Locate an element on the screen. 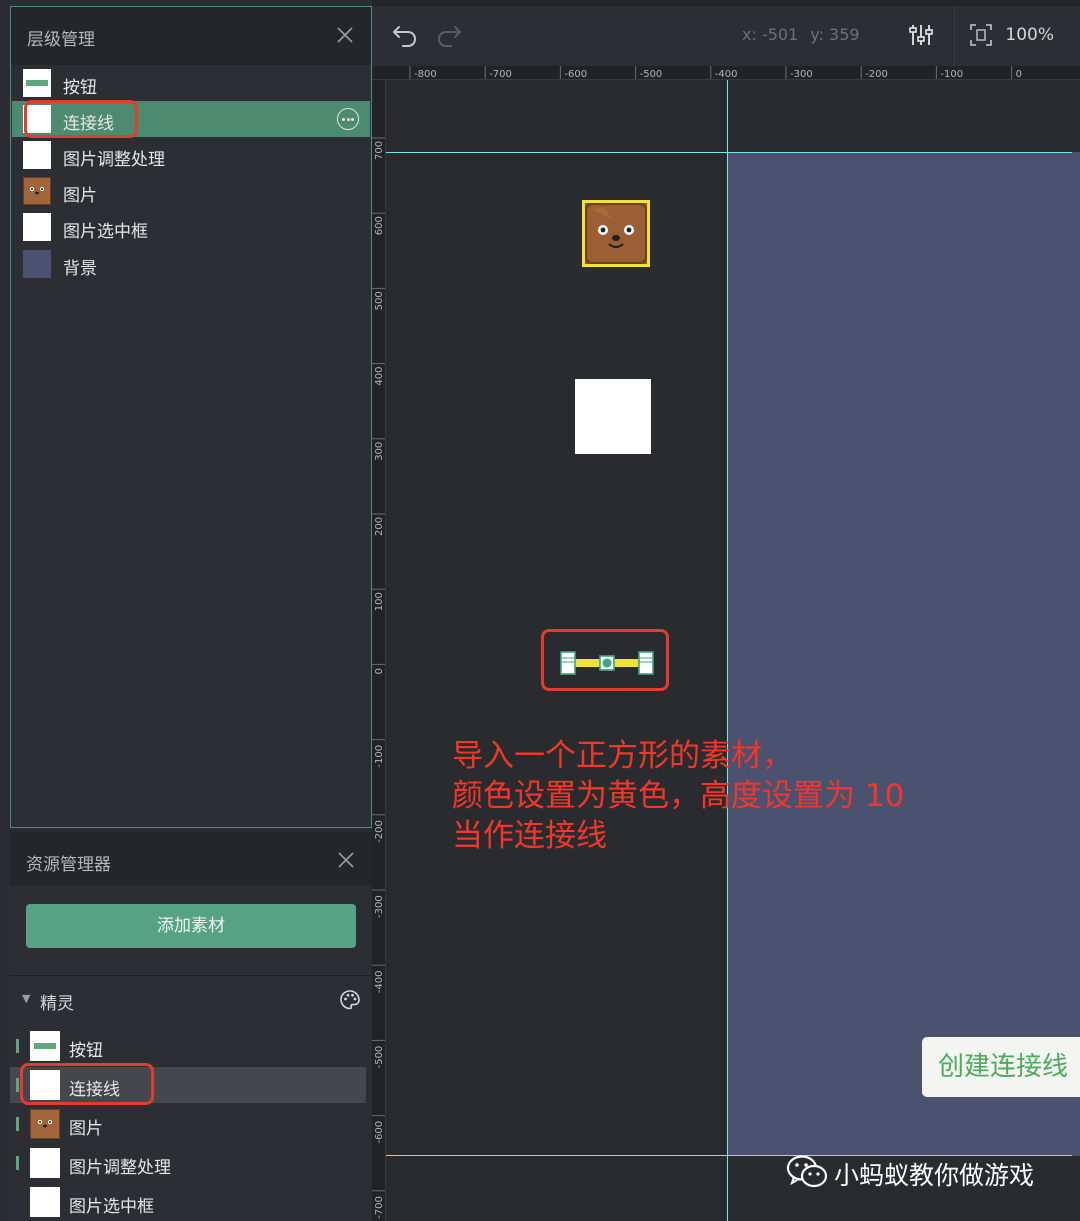  asset-item-label: 图片 is located at coordinates (86, 1129).